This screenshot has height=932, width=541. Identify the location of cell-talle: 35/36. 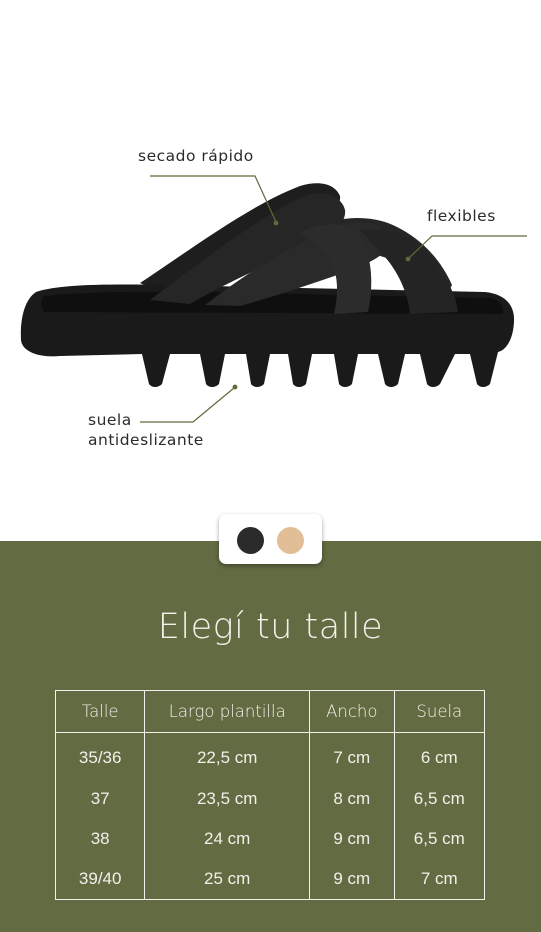
(100, 755).